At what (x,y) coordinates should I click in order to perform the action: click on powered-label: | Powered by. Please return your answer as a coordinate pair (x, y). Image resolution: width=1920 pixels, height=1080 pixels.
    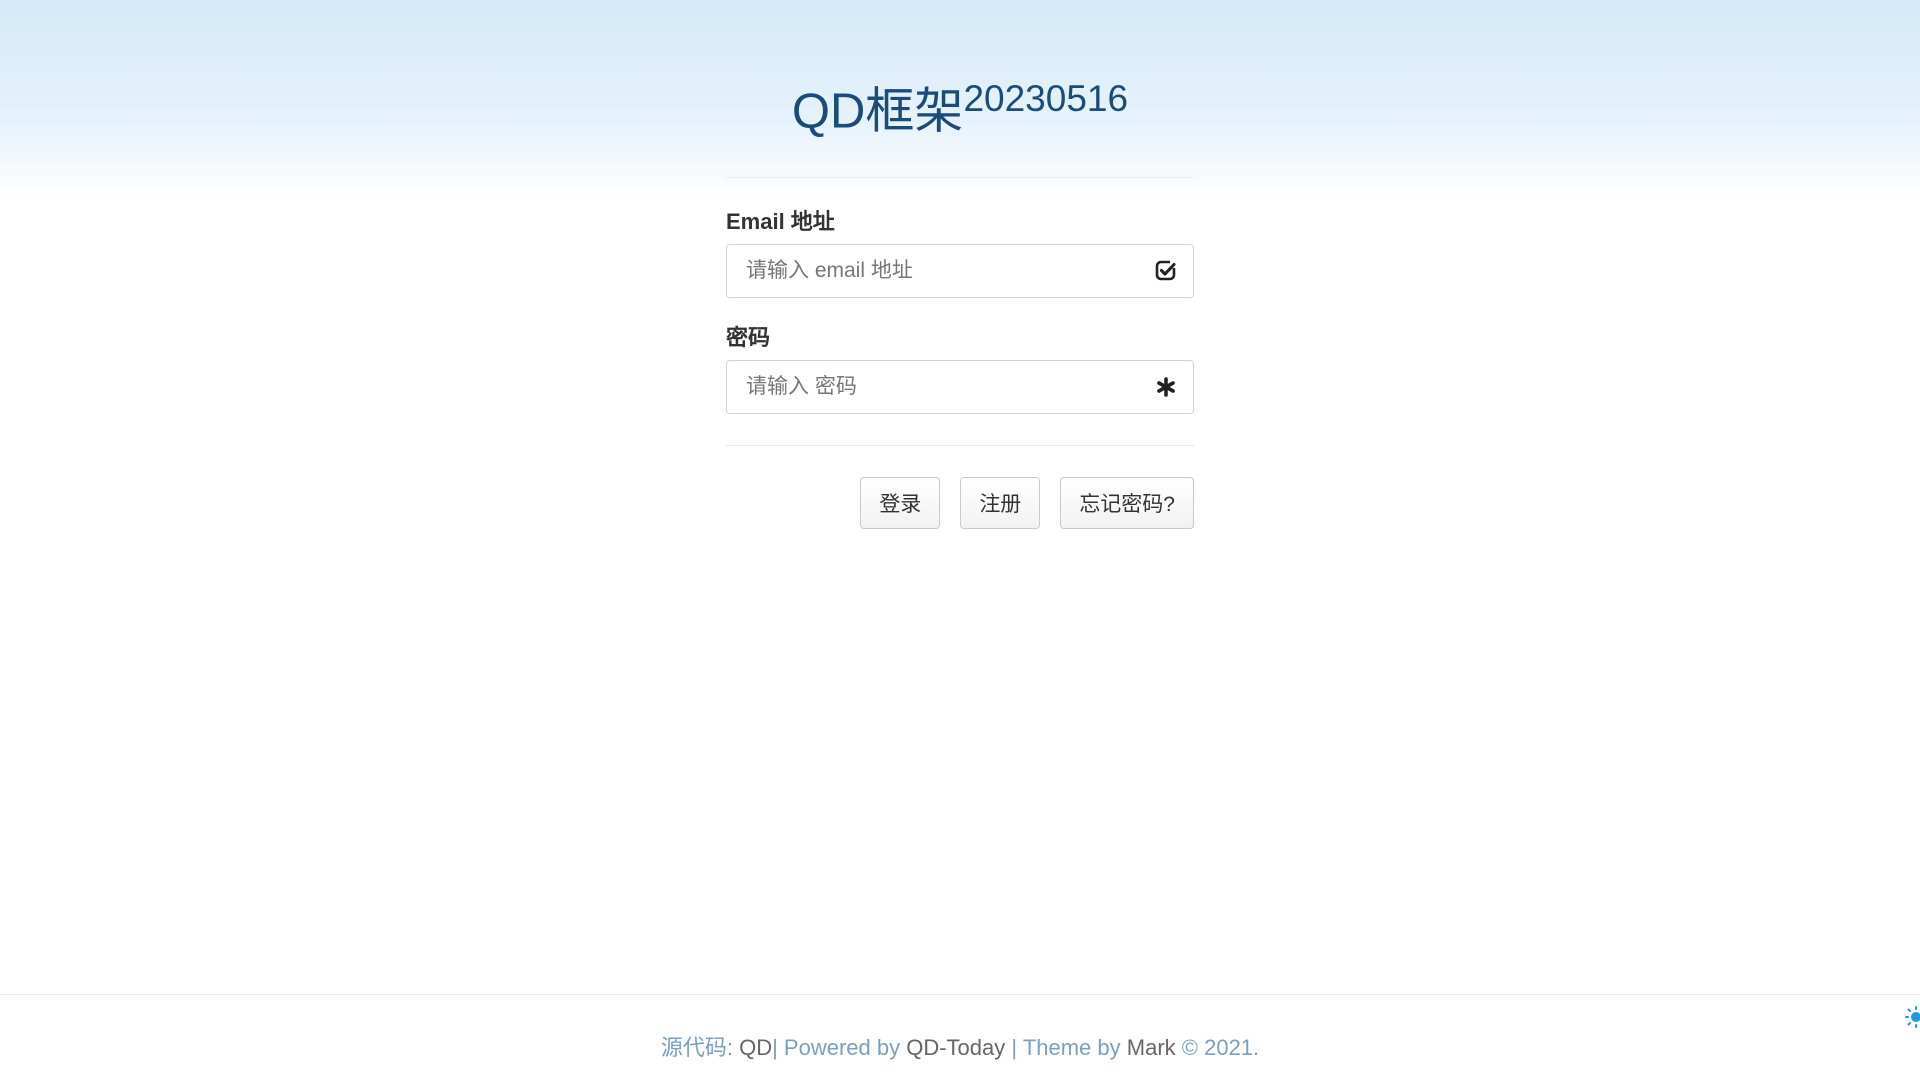
    Looking at the image, I should click on (836, 1047).